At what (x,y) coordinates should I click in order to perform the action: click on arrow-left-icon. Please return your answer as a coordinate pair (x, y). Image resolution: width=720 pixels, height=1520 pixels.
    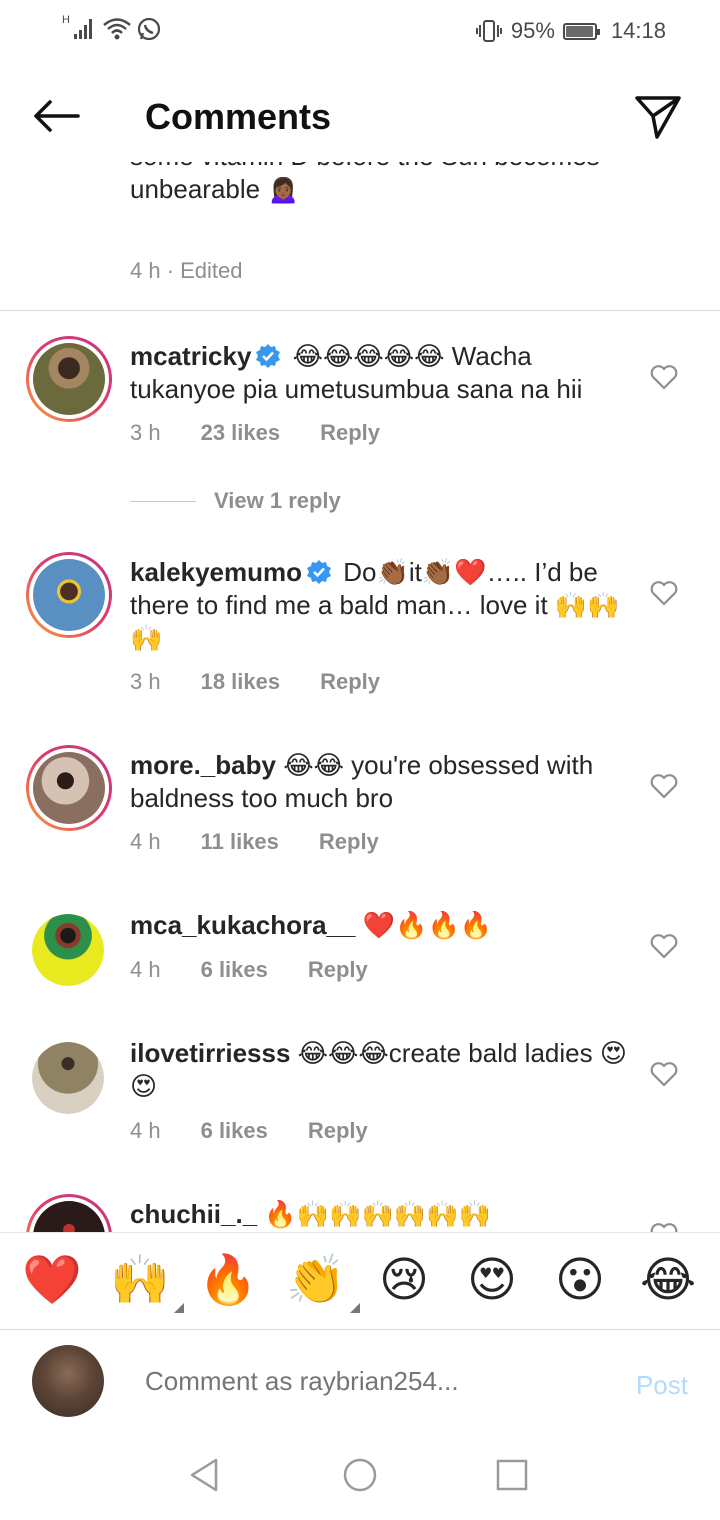
    Looking at the image, I should click on (57, 116).